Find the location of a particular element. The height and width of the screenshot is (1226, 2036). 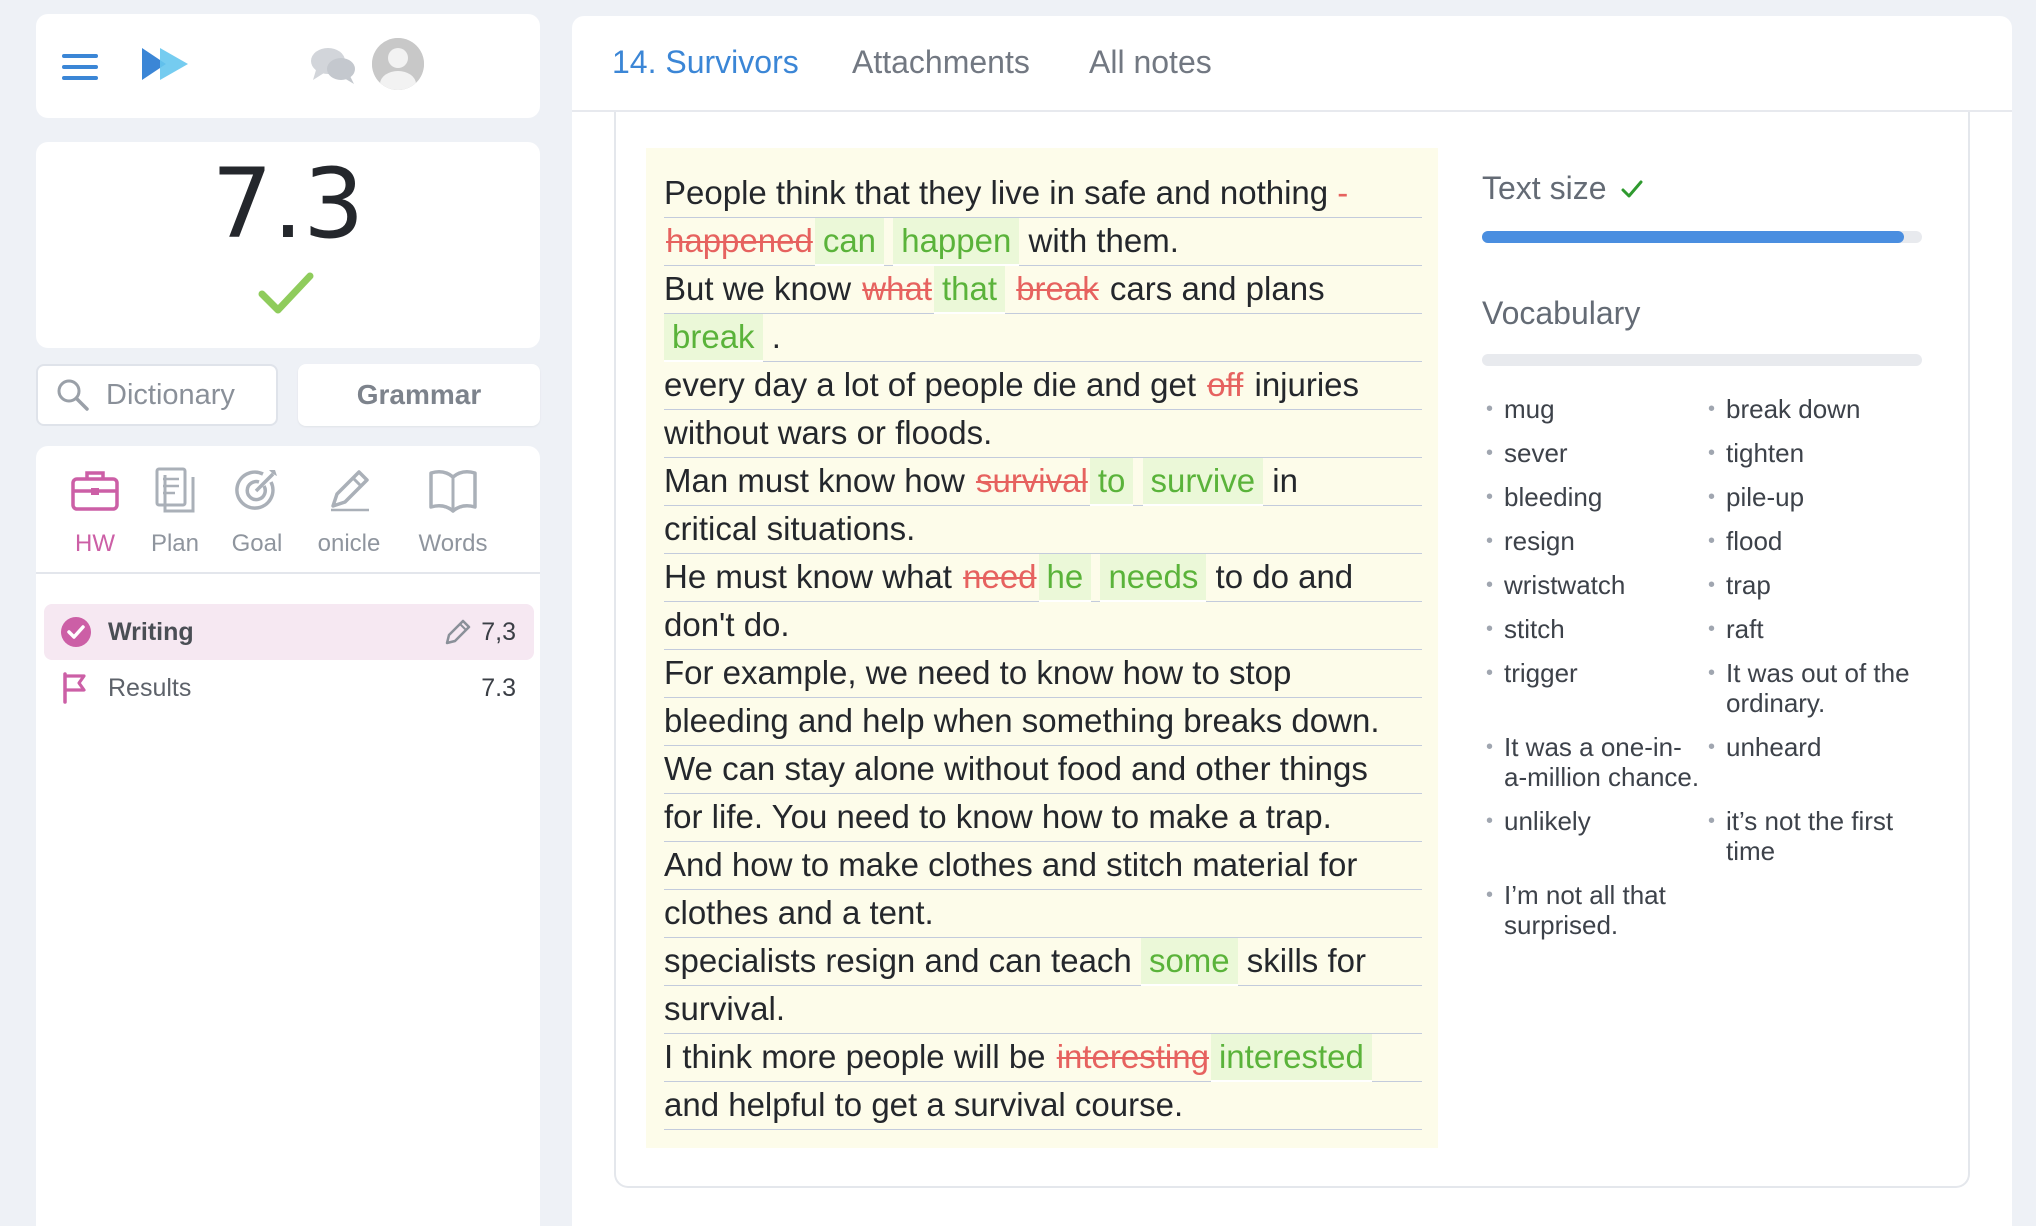

essay-text-segment: He must know what is located at coordinates (813, 576).